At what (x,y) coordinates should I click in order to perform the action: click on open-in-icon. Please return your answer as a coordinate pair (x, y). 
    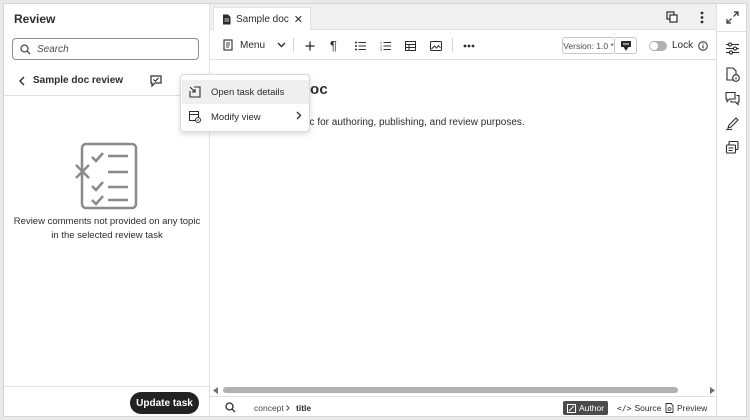
    Looking at the image, I should click on (195, 92).